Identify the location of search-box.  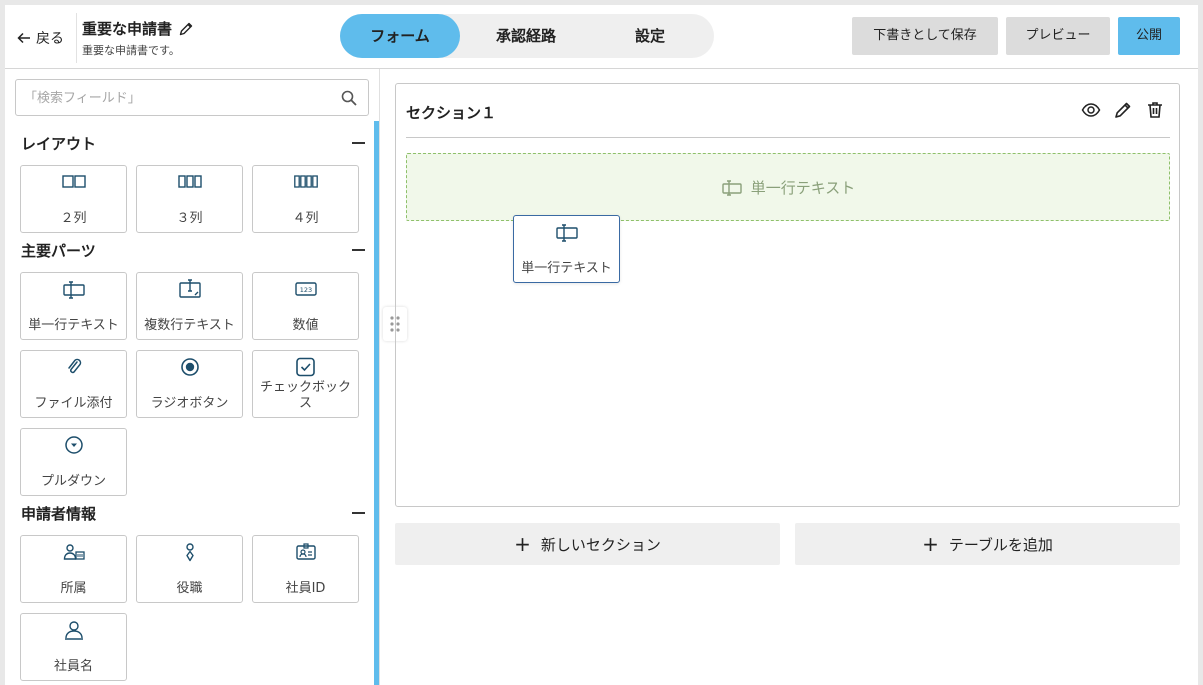
(192, 97).